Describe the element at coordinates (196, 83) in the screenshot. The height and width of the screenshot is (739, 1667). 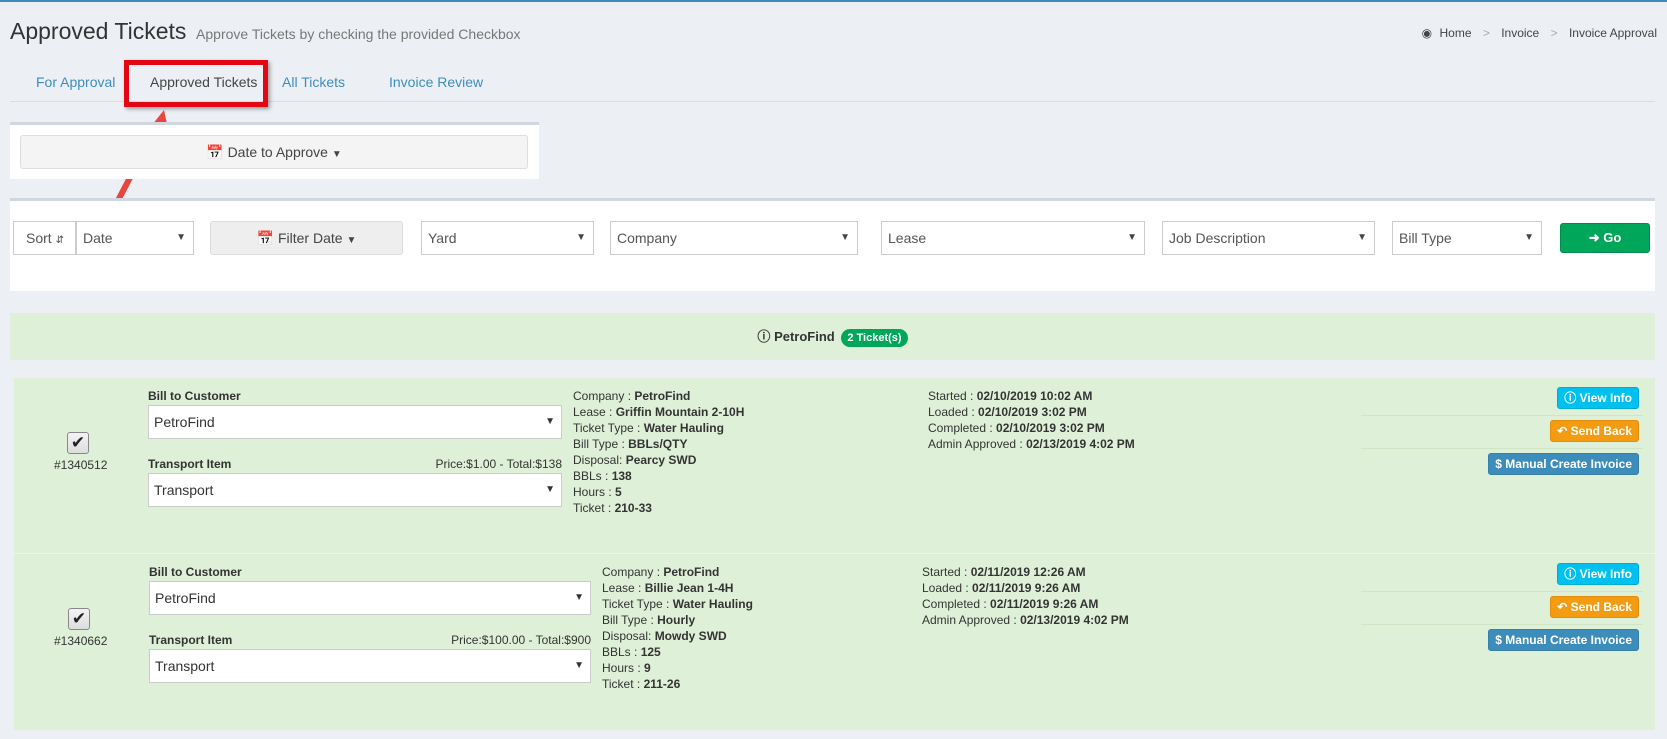
I see `tab-highlight-box` at that location.